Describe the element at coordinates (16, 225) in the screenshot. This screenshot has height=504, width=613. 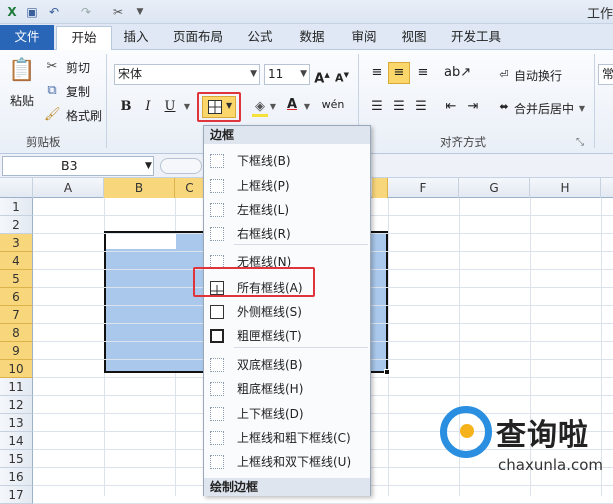
I see `row-header-2: 2` at that location.